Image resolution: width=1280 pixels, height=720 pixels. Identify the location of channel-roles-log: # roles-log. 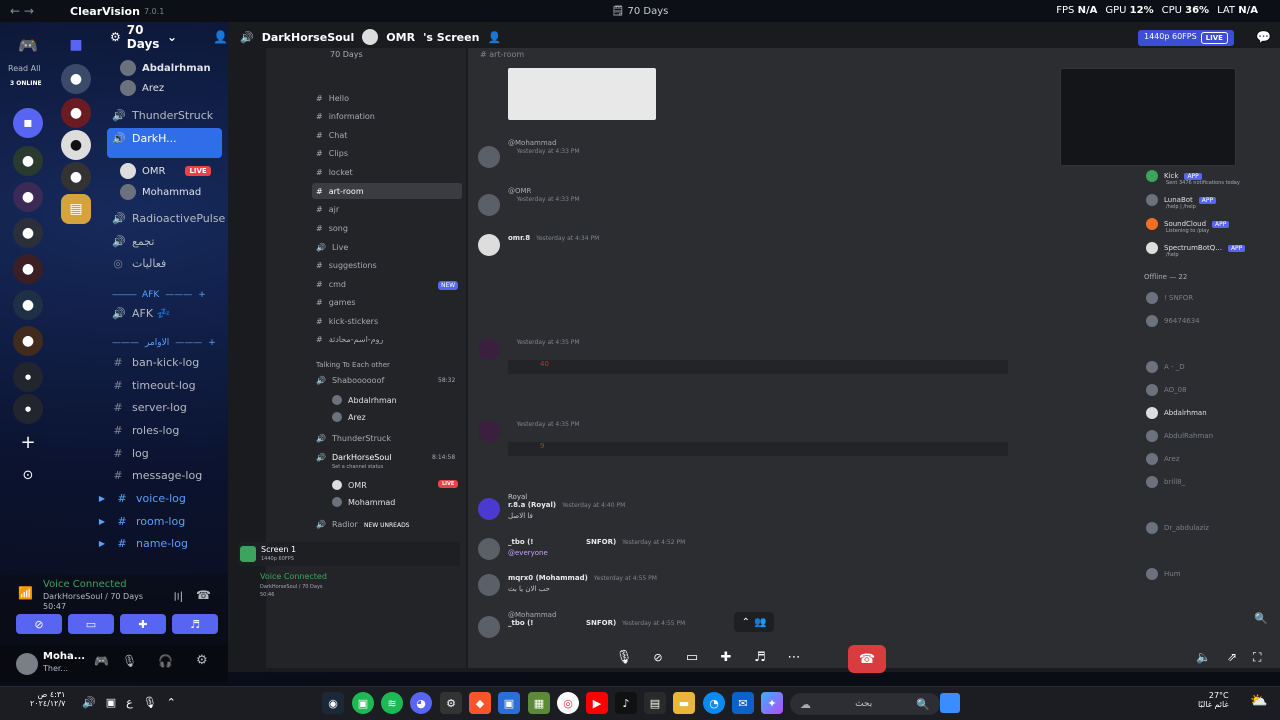
(145, 430).